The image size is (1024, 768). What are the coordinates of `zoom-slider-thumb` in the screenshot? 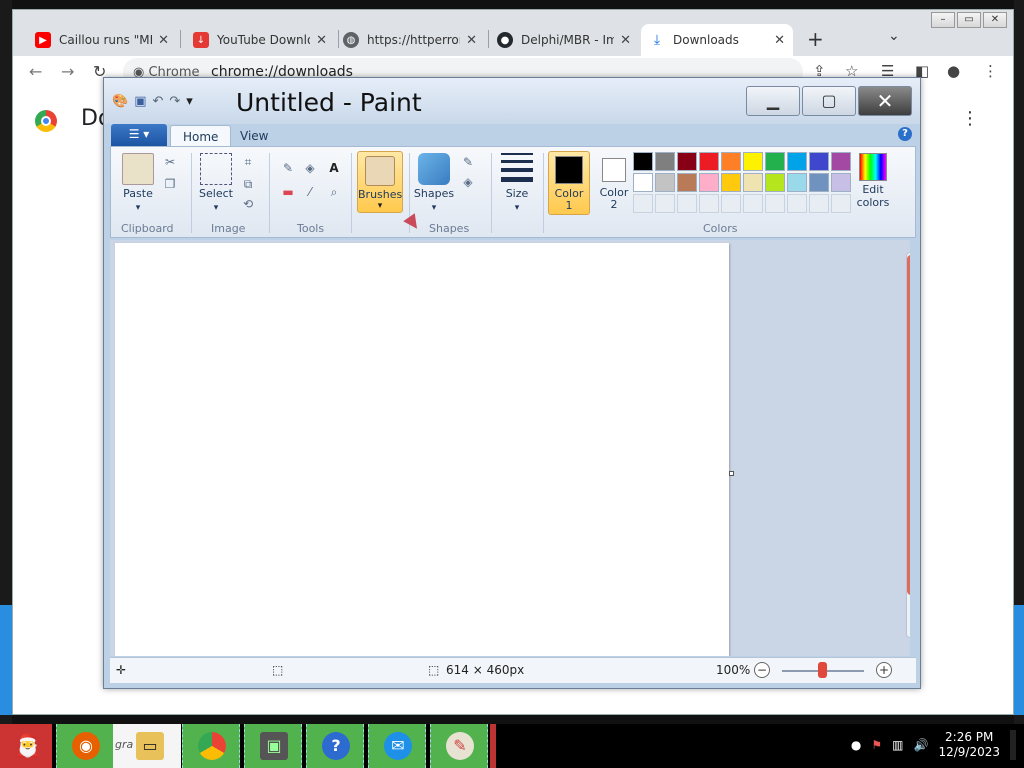 It's located at (822, 670).